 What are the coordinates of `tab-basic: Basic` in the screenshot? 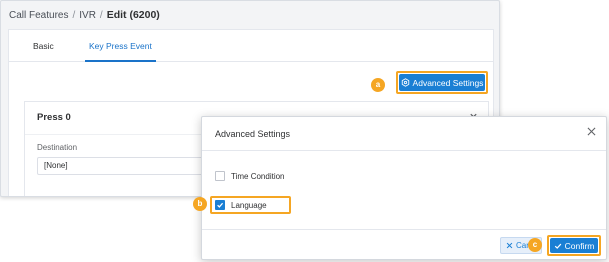 It's located at (43, 46).